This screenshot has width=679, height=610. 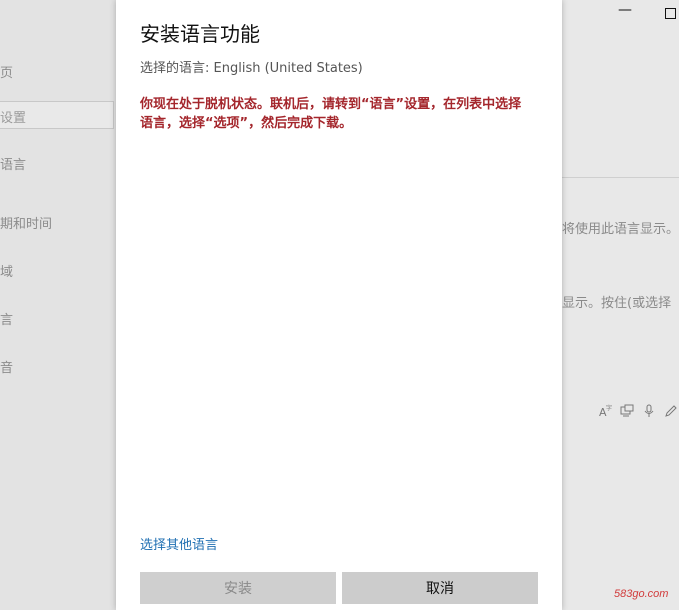 What do you see at coordinates (13, 118) in the screenshot?
I see `search-placeholder: 设置` at bounding box center [13, 118].